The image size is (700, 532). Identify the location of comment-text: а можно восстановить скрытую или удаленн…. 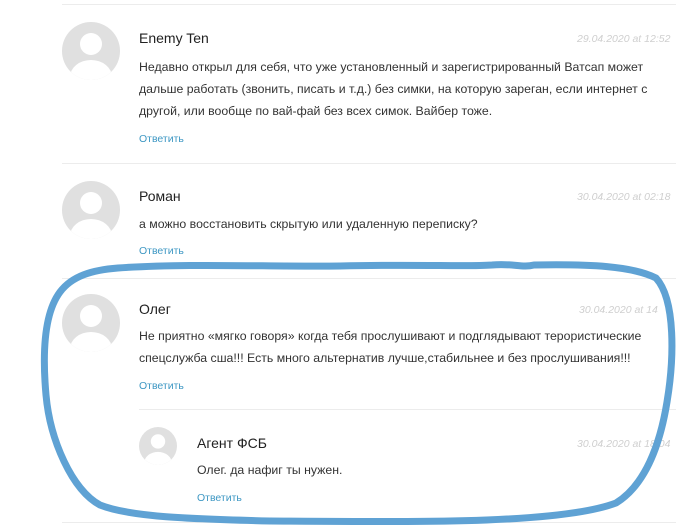
(308, 224).